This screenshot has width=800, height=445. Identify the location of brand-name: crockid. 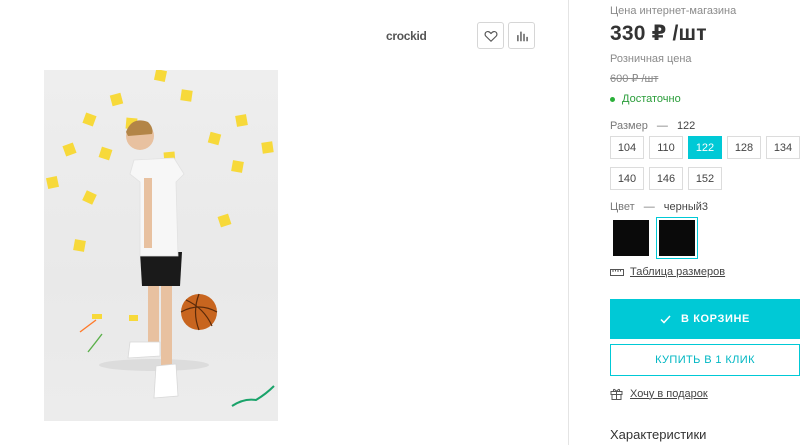
(406, 36).